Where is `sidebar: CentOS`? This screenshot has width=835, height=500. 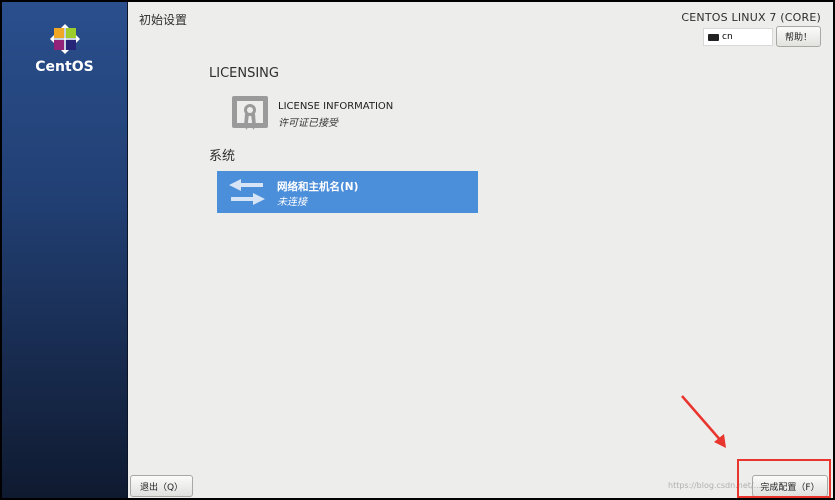
sidebar: CentOS is located at coordinates (65, 250).